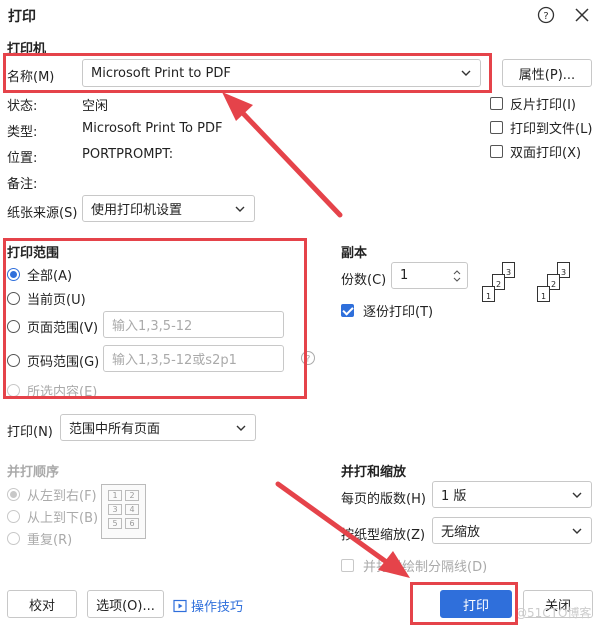 This screenshot has height=628, width=608. What do you see at coordinates (394, 564) in the screenshot?
I see `annotation-arrowhead-print` at bounding box center [394, 564].